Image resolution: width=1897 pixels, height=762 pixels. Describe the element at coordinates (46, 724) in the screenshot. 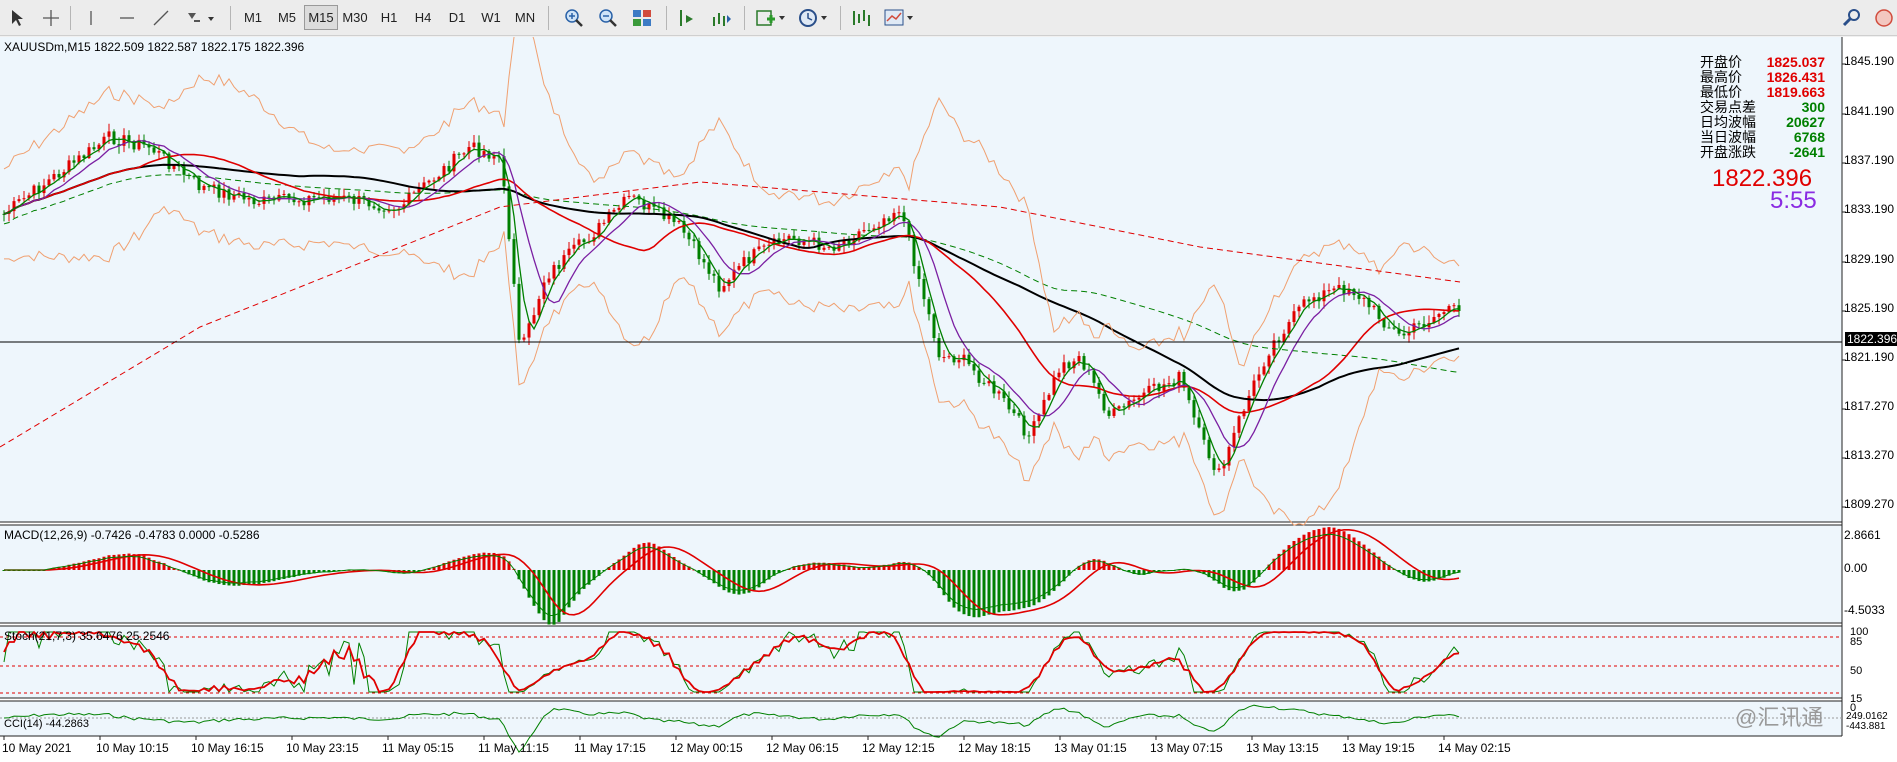

I see `cci-header: CCI(14) -44.2863` at that location.